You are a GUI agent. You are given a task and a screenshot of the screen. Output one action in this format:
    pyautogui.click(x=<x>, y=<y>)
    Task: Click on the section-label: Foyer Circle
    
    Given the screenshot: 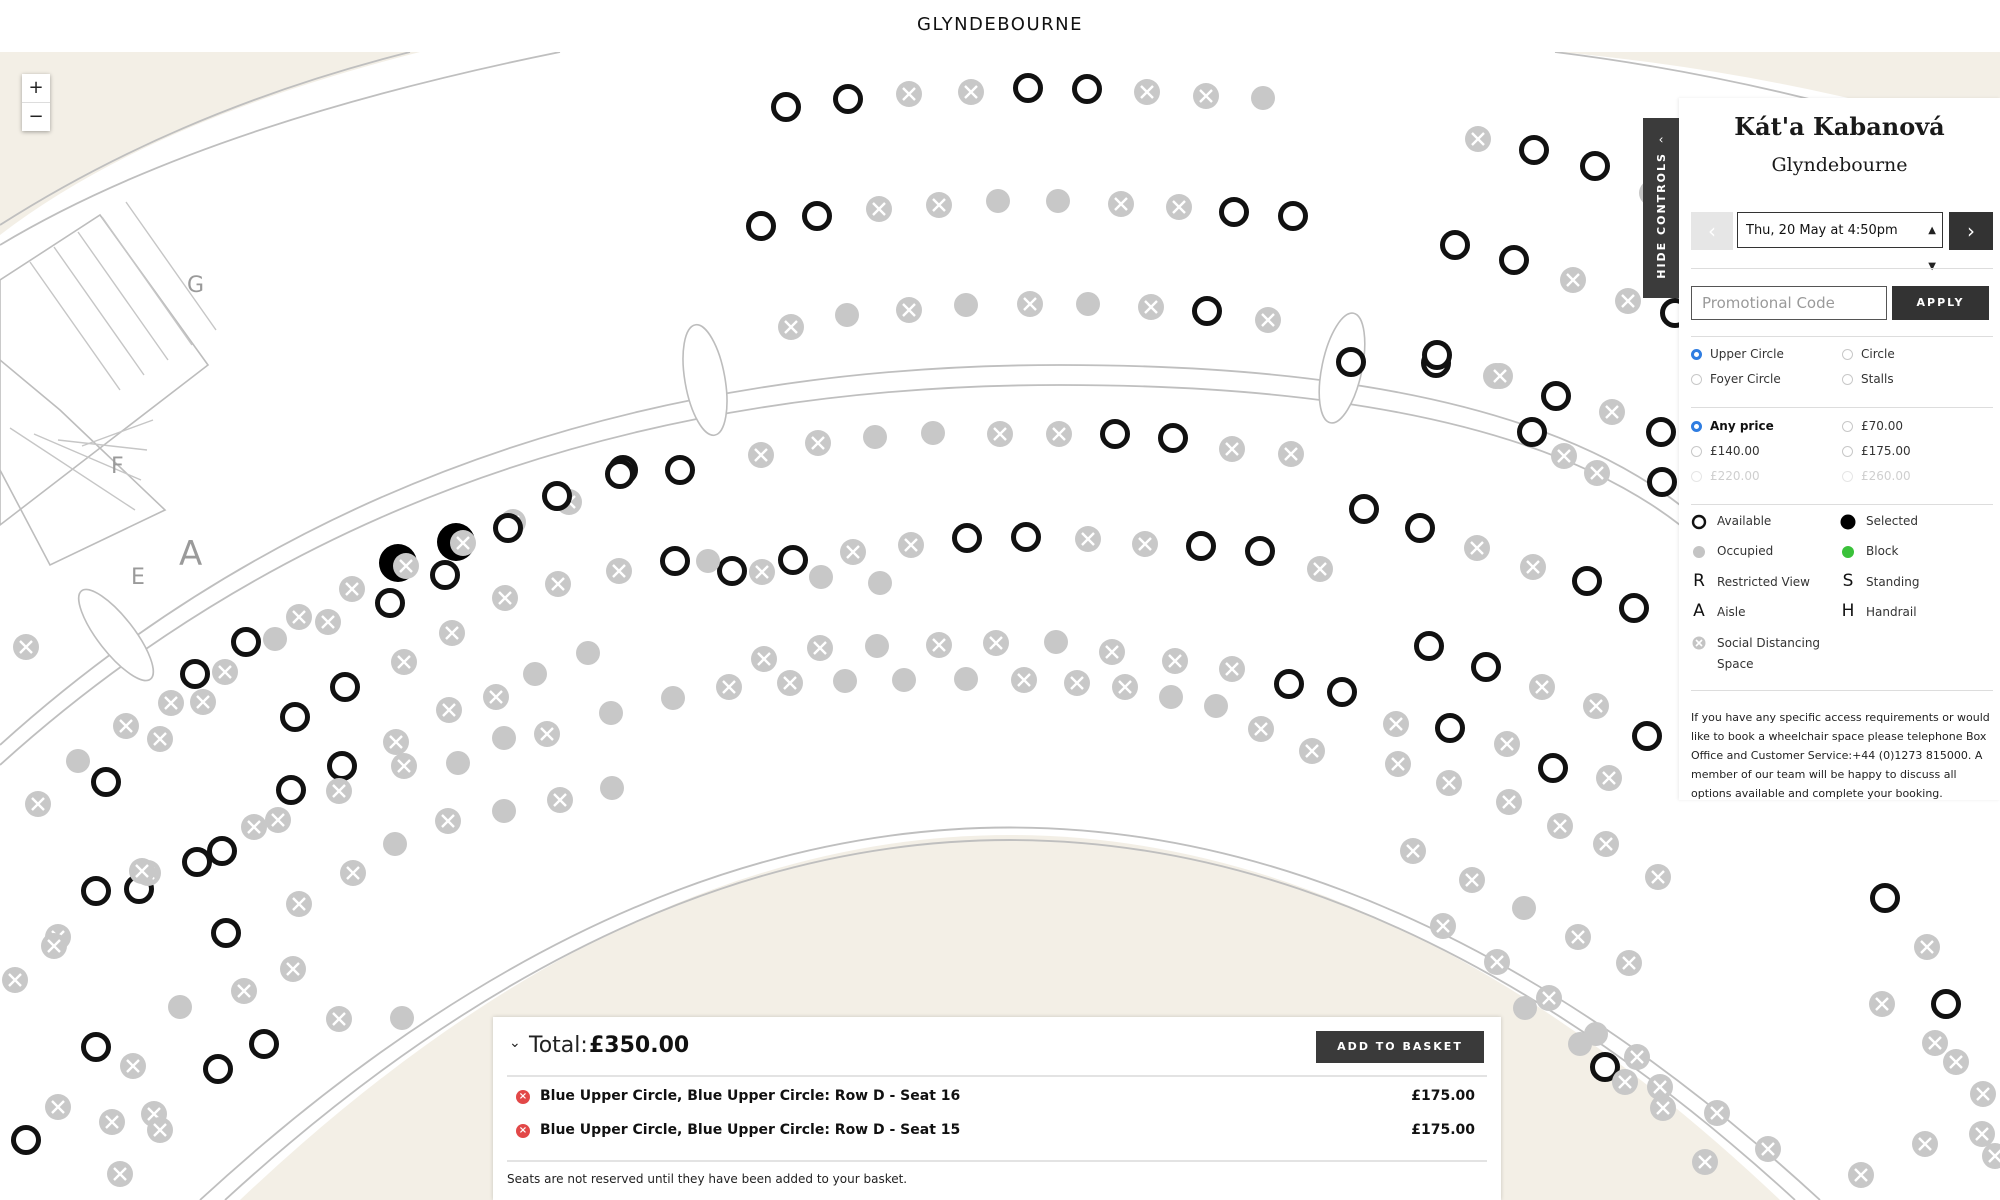 What is the action you would take?
    pyautogui.click(x=1745, y=379)
    